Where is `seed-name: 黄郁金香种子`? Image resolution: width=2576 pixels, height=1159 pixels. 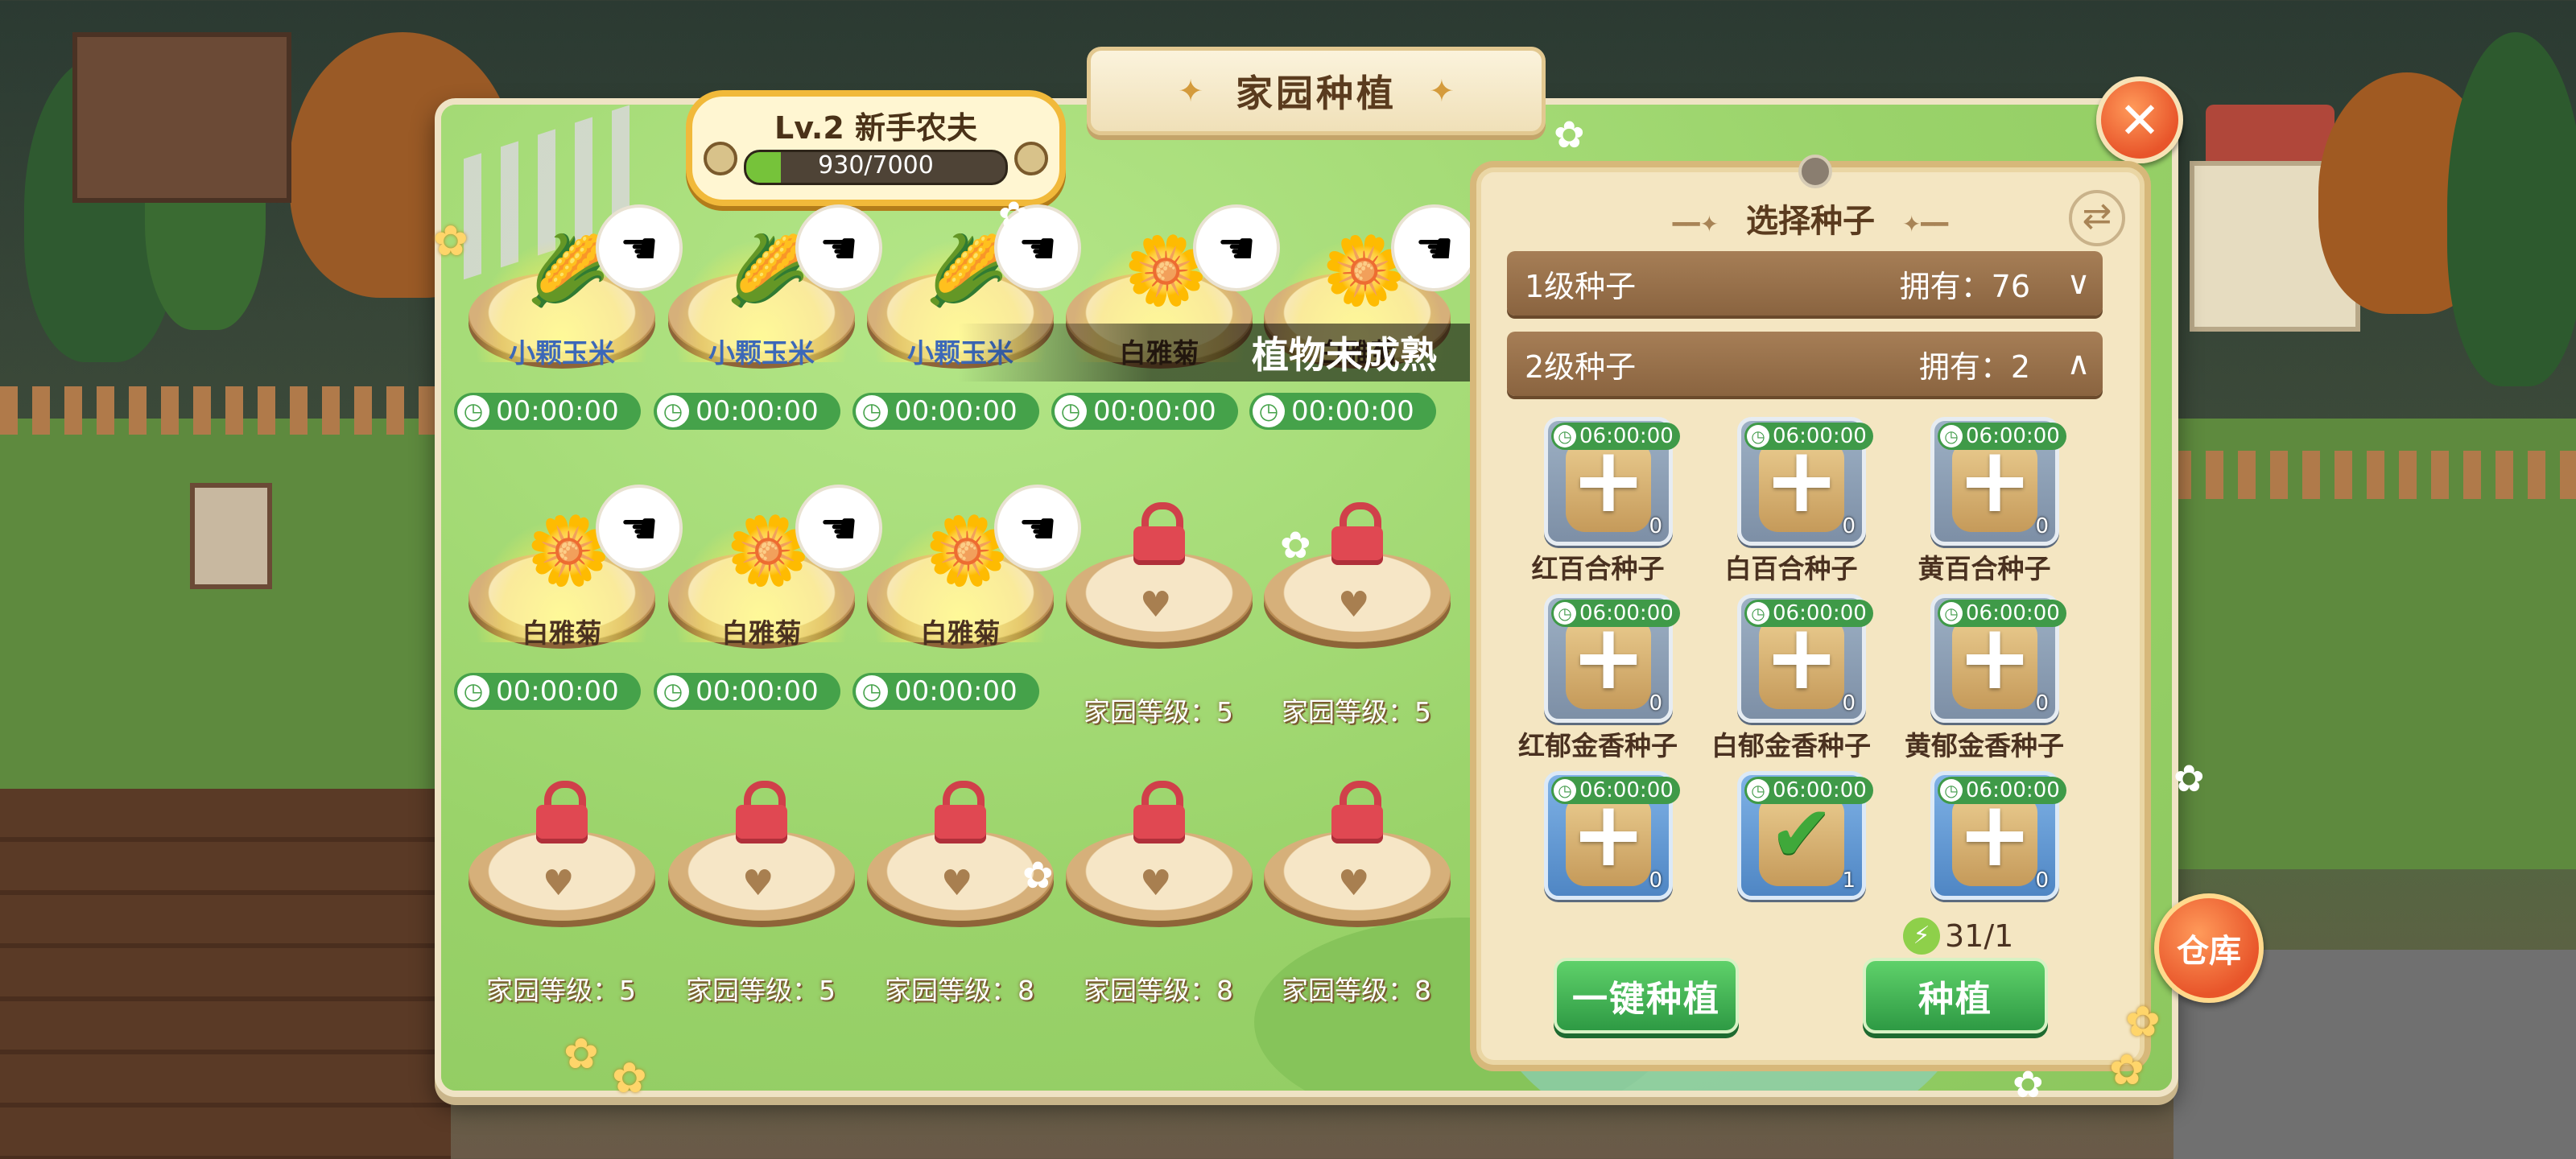 seed-name: 黄郁金香种子 is located at coordinates (1984, 745).